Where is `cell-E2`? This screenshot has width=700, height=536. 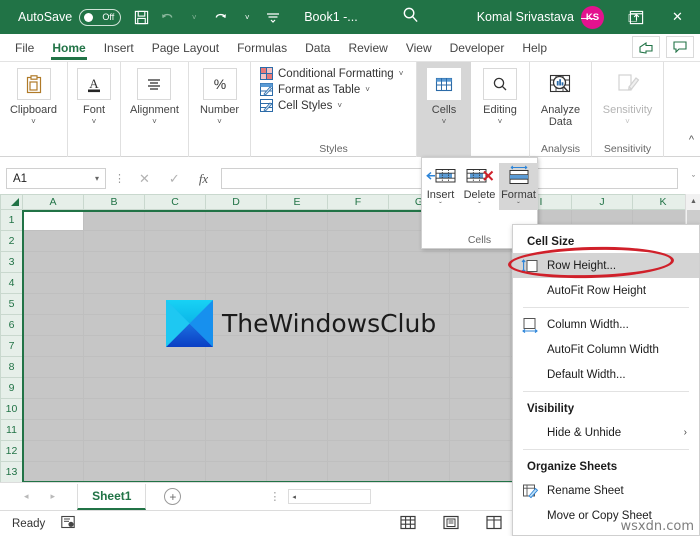
cell-E2 is located at coordinates (297, 241).